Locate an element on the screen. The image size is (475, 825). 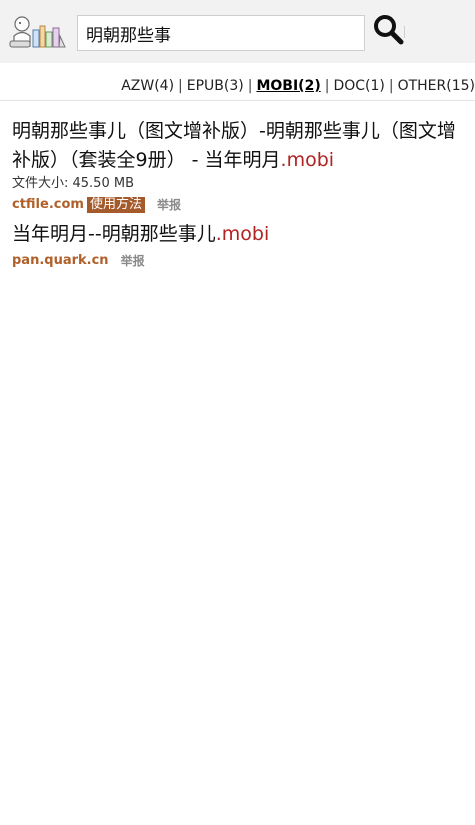
result-title-link: 当年明月--明朝那些事儿.mobi is located at coordinates (237, 234).